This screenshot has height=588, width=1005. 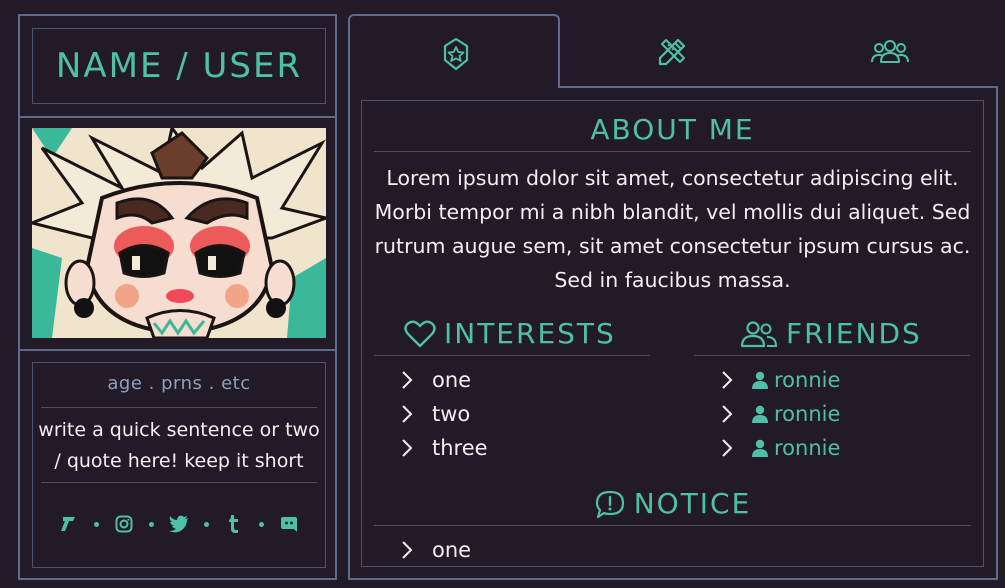 What do you see at coordinates (420, 333) in the screenshot?
I see `heart-icon` at bounding box center [420, 333].